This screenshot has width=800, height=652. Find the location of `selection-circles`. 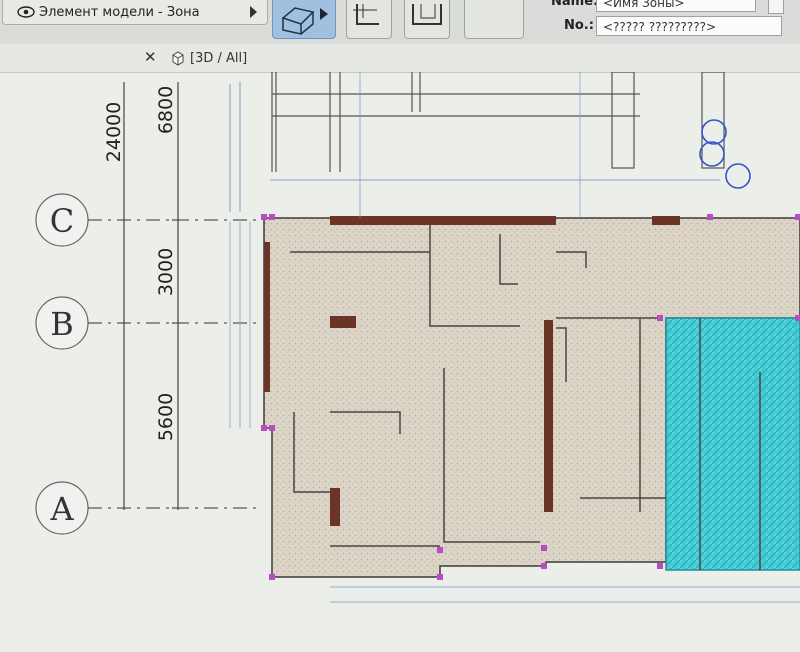

selection-circles is located at coordinates (725, 154).